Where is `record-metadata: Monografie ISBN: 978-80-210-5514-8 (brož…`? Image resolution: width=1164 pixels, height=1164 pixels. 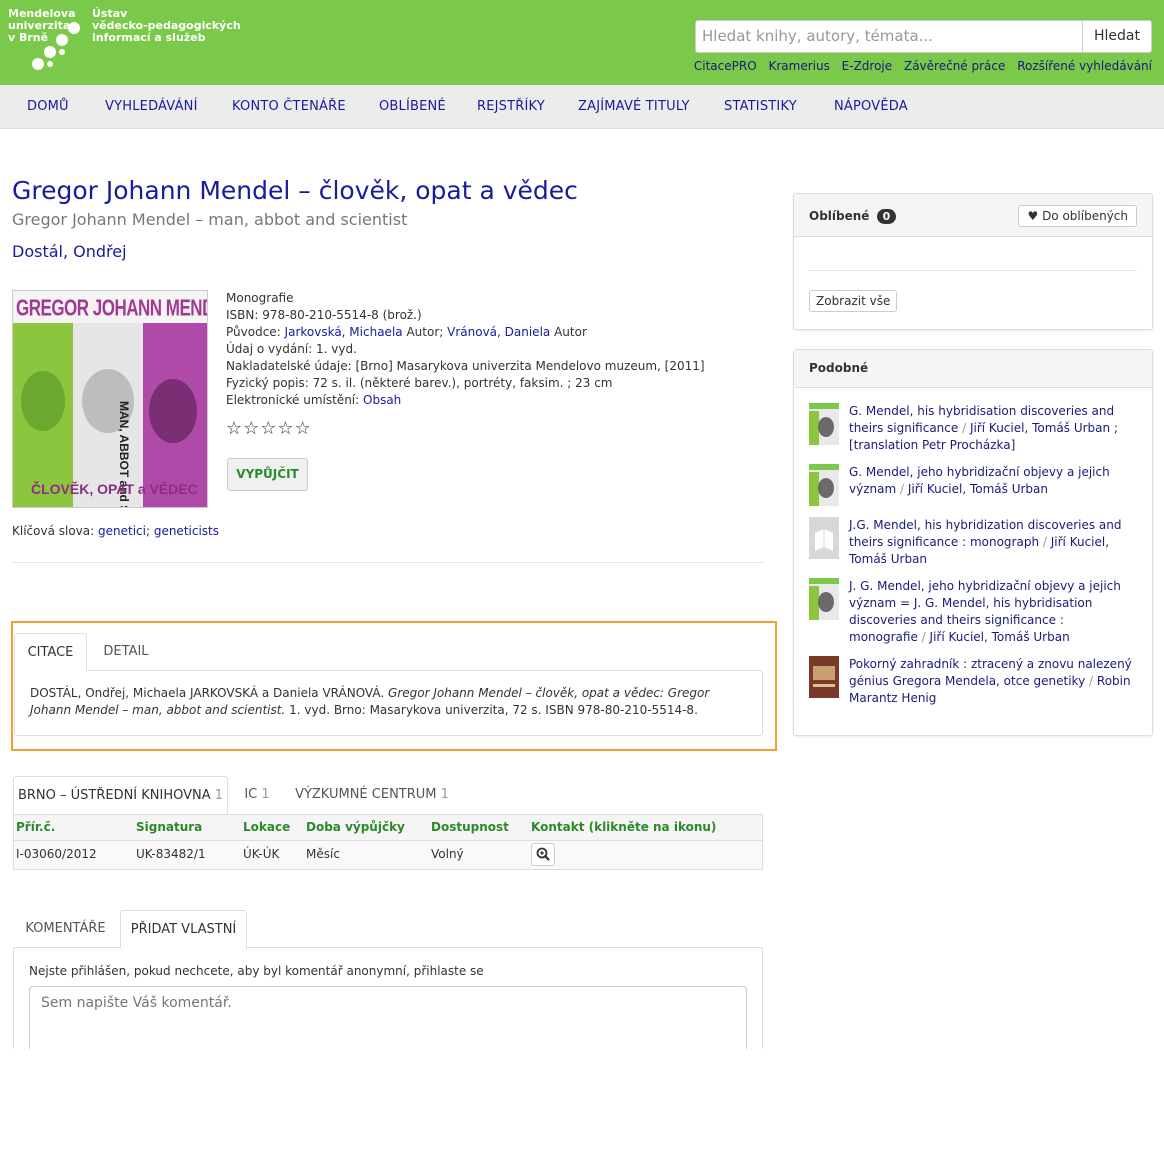 record-metadata: Monografie ISBN: 978-80-210-5514-8 (brož… is located at coordinates (465, 349).